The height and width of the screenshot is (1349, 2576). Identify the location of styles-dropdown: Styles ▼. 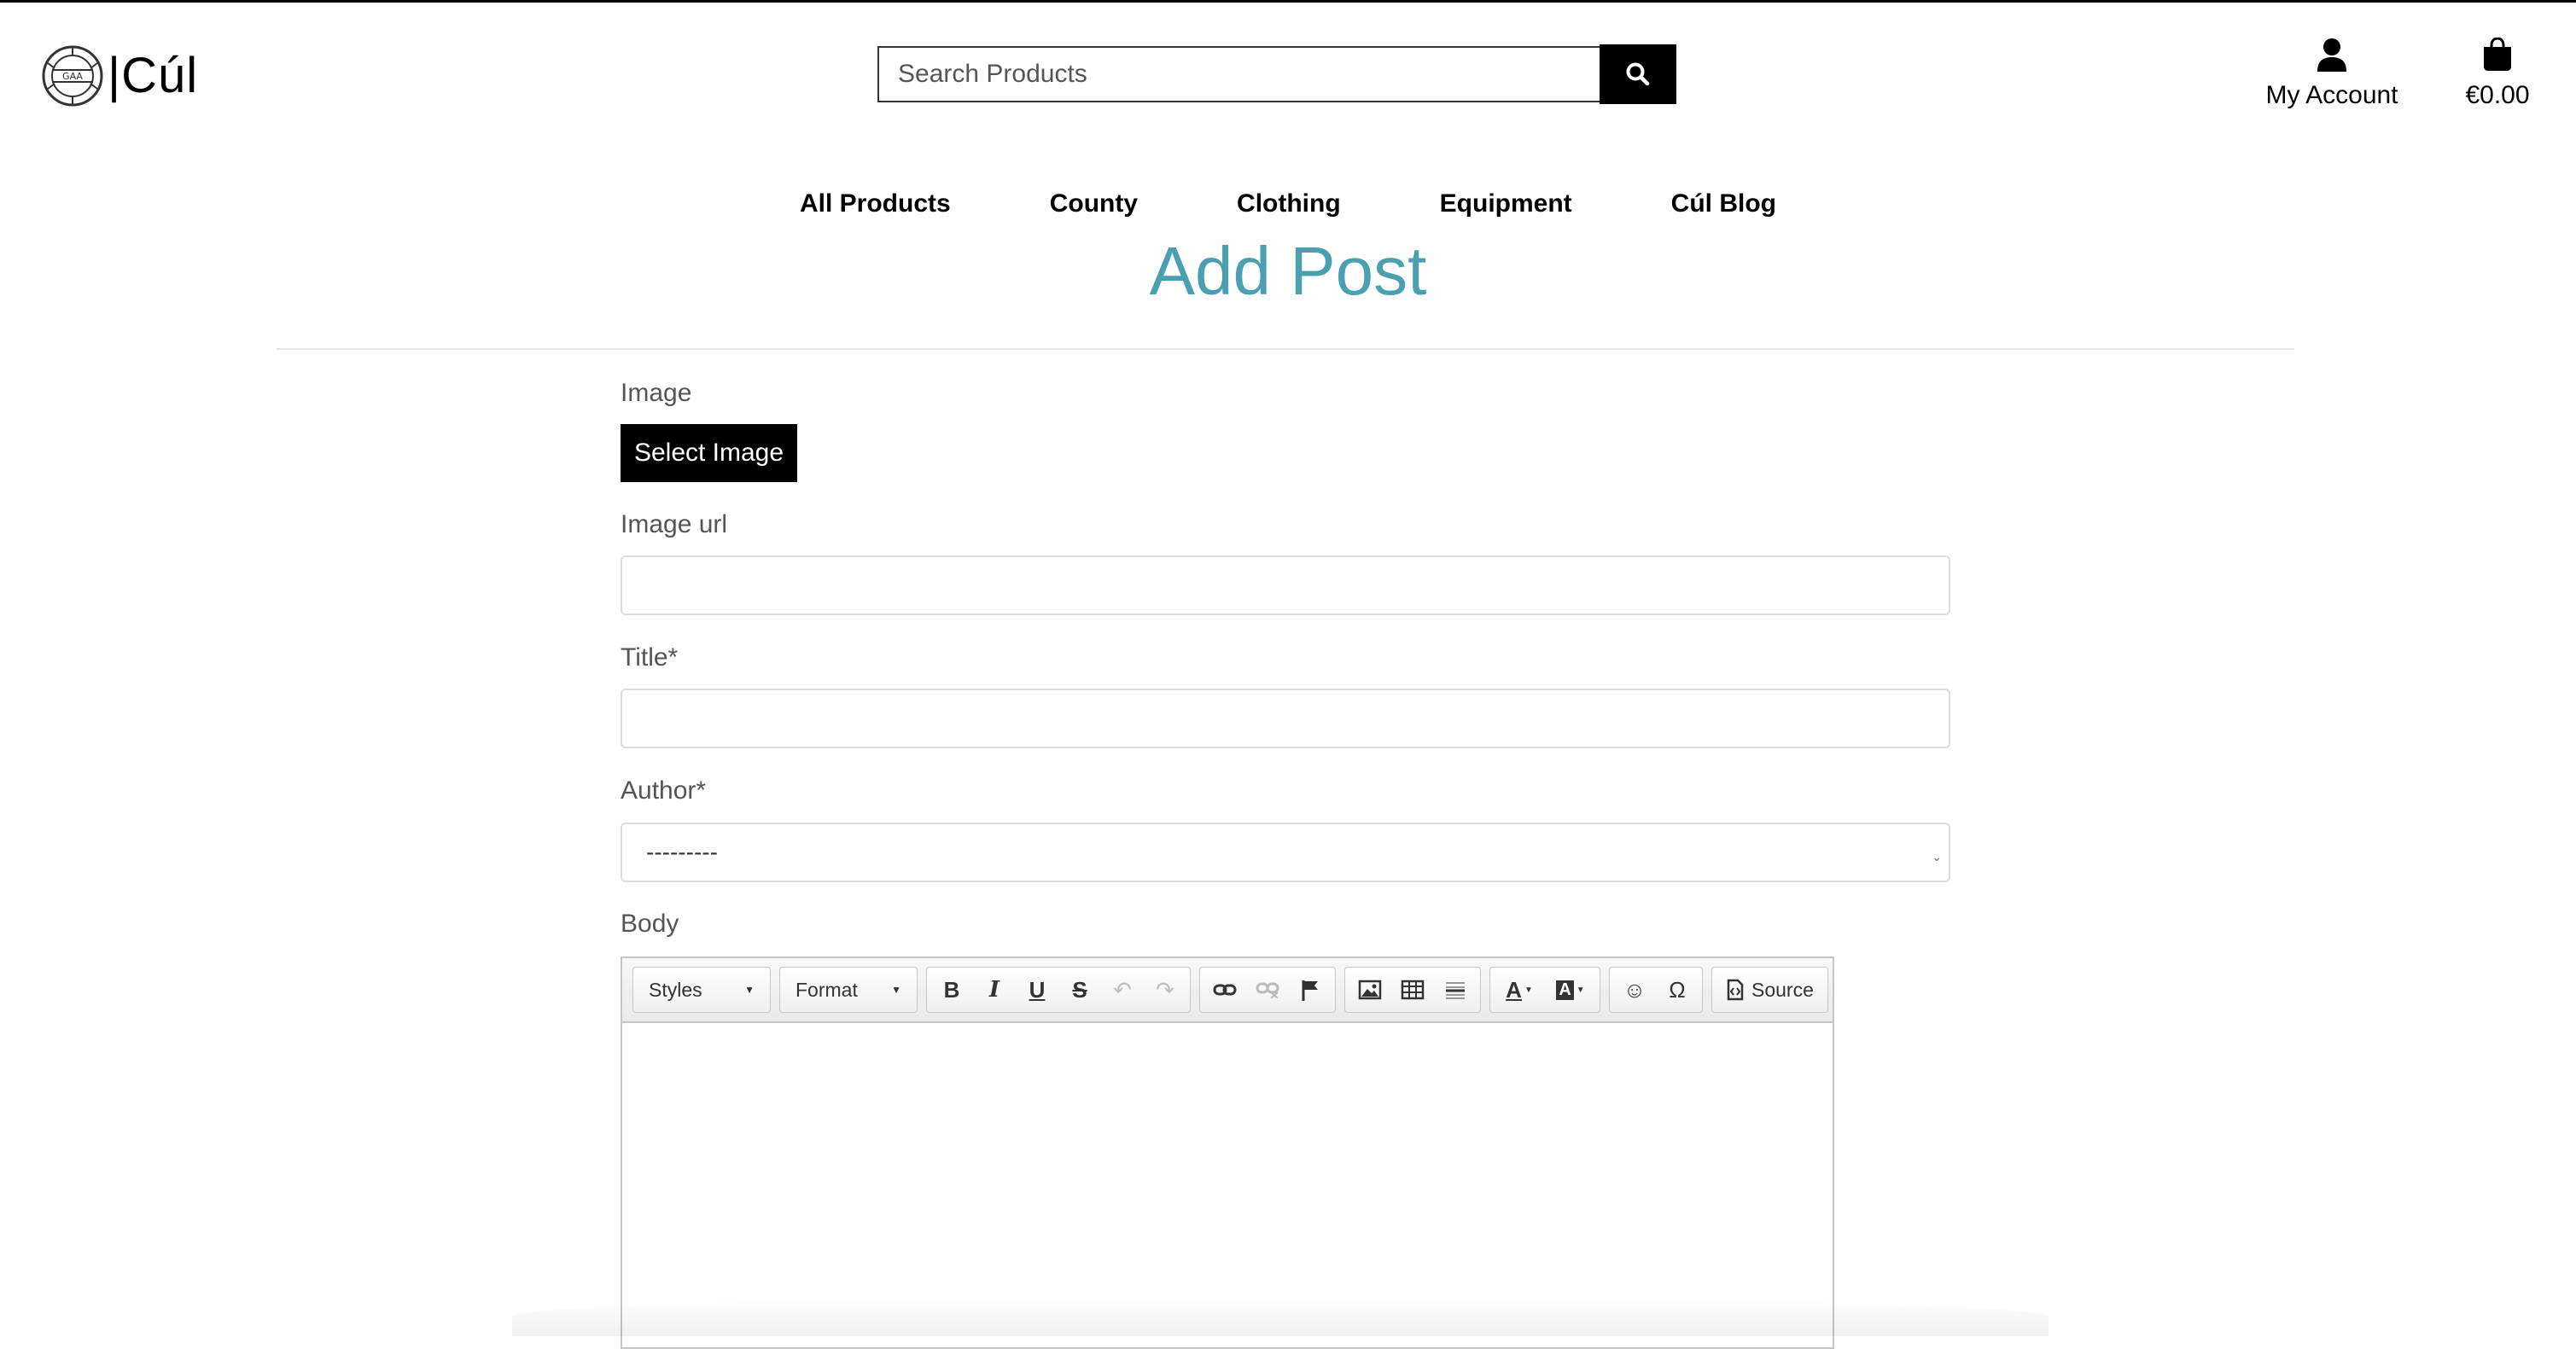
(701, 989).